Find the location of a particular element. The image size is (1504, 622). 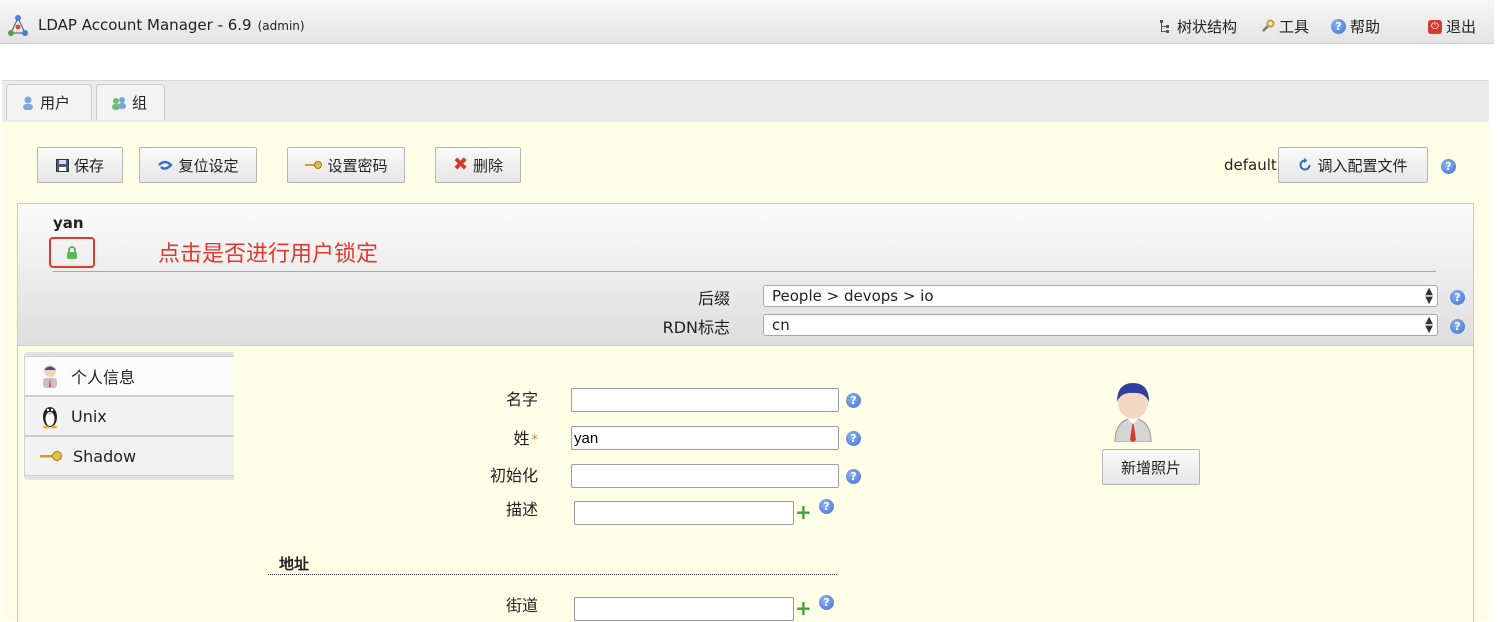

tab-users: 用户 is located at coordinates (49, 102).